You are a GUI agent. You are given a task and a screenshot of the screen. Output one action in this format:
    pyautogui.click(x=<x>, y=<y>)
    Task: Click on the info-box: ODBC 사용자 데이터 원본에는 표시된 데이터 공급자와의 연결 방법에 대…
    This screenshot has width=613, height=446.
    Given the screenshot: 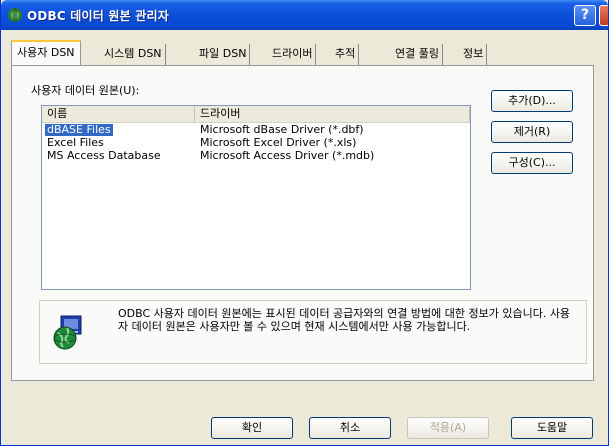 What is the action you would take?
    pyautogui.click(x=313, y=332)
    